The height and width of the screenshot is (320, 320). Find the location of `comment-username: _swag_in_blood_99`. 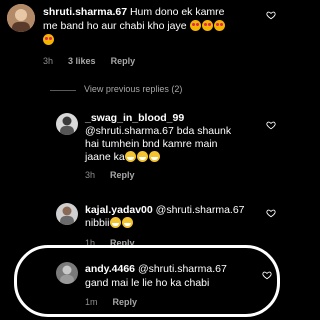

comment-username: _swag_in_blood_99 is located at coordinates (134, 118).